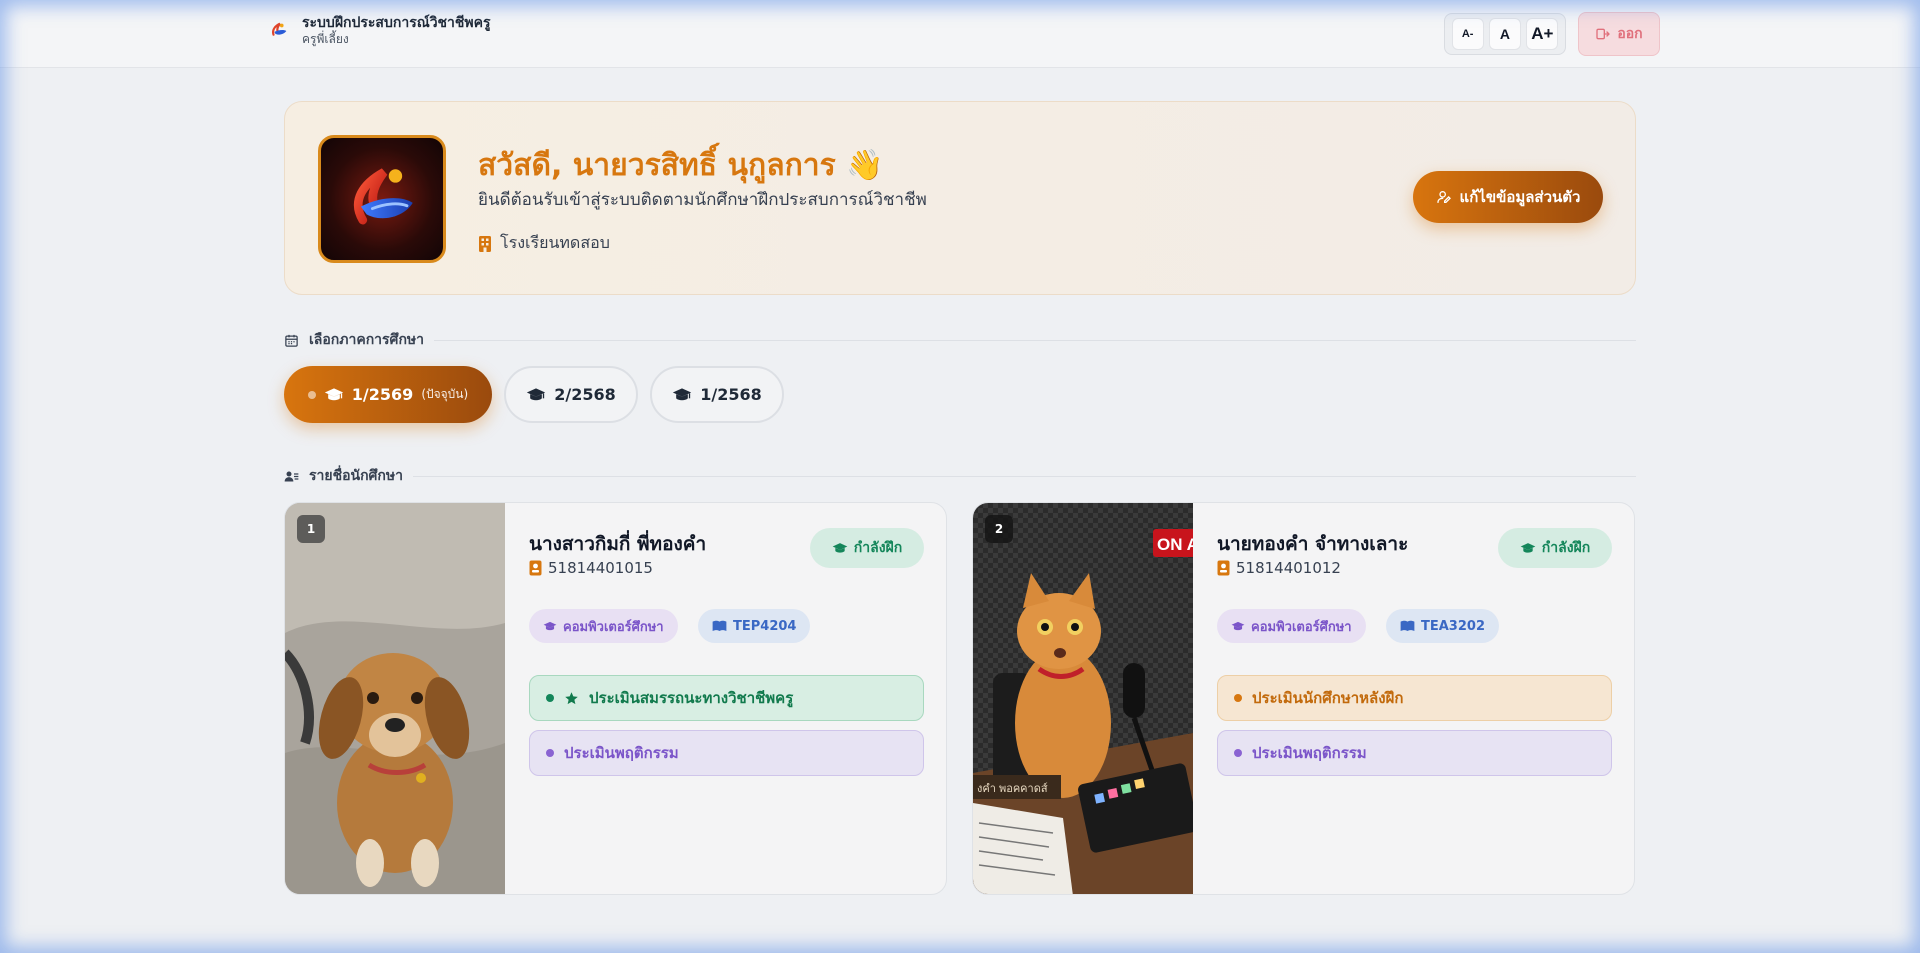 This screenshot has width=1920, height=953. What do you see at coordinates (1467, 34) in the screenshot?
I see `font-decrease-button: A-` at bounding box center [1467, 34].